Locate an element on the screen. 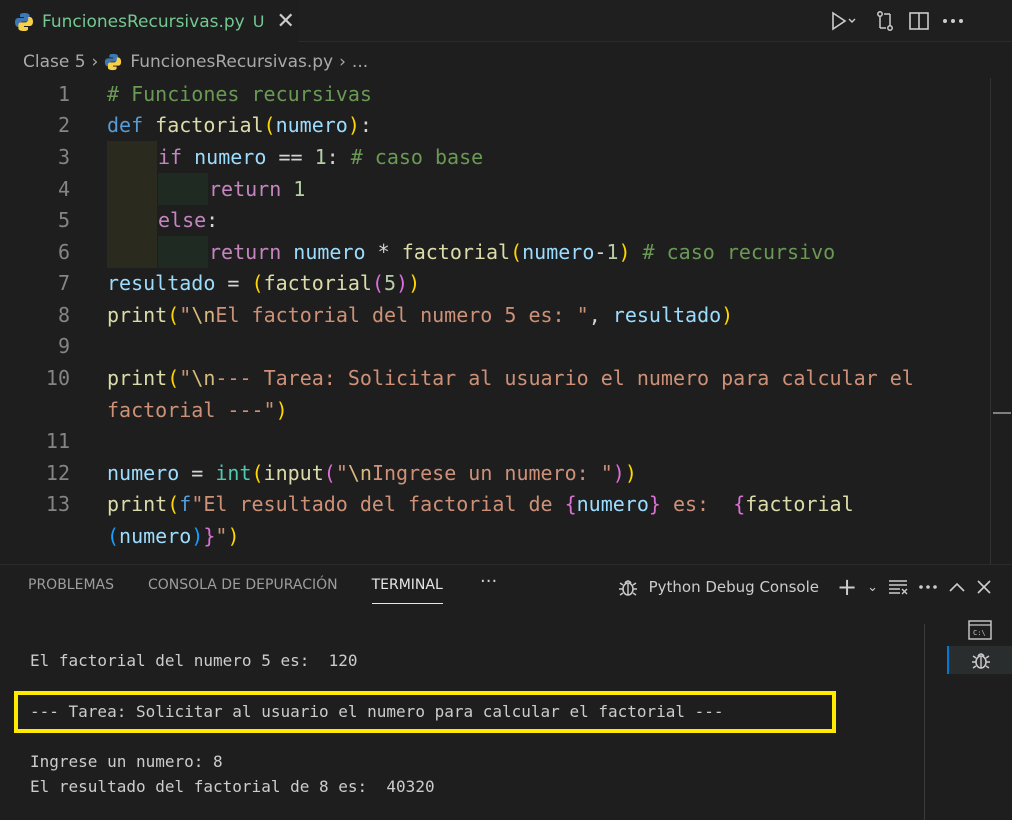 The width and height of the screenshot is (1012, 820). play-icon is located at coordinates (844, 21).